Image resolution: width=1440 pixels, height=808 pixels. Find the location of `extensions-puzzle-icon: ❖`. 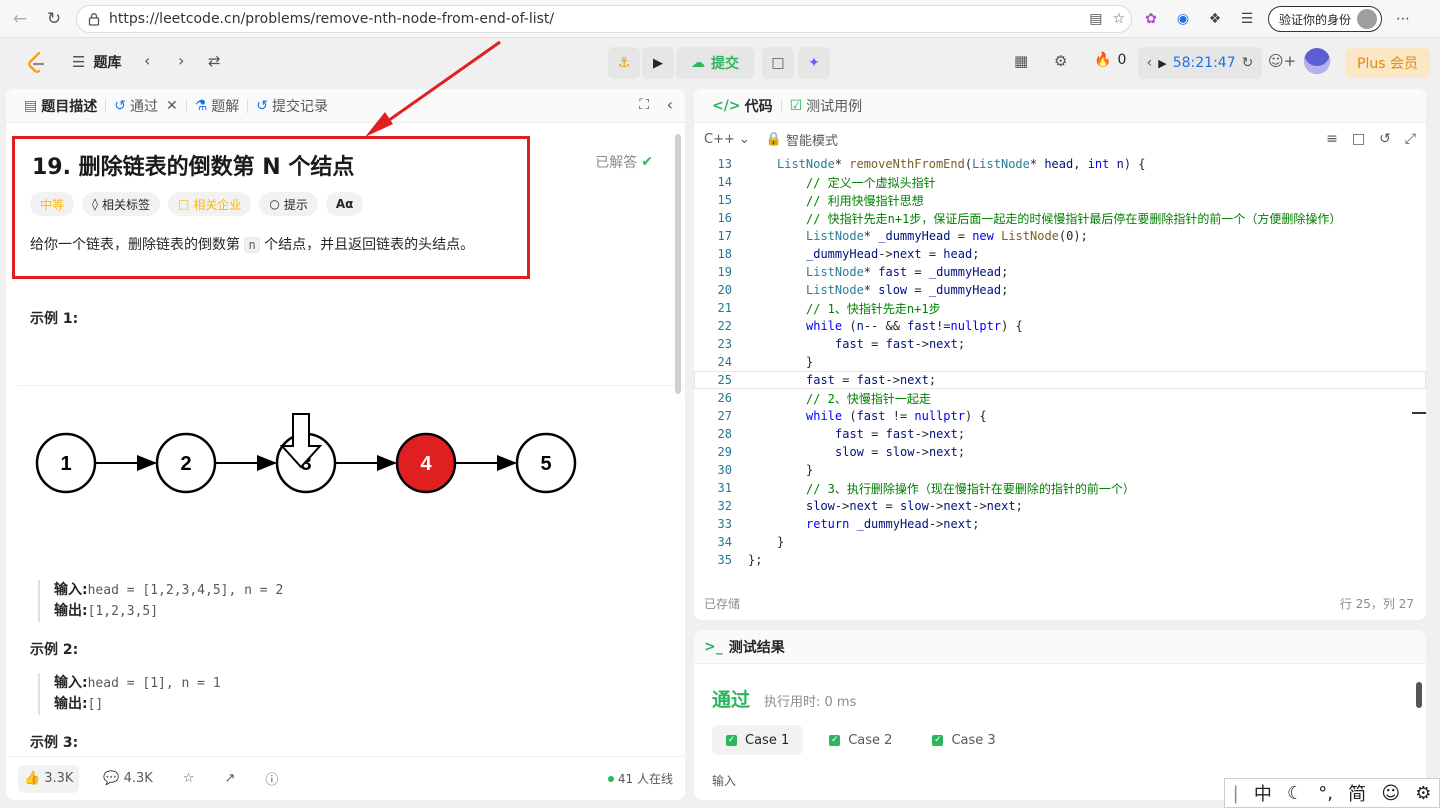

extensions-puzzle-icon: ❖ is located at coordinates (1215, 19).